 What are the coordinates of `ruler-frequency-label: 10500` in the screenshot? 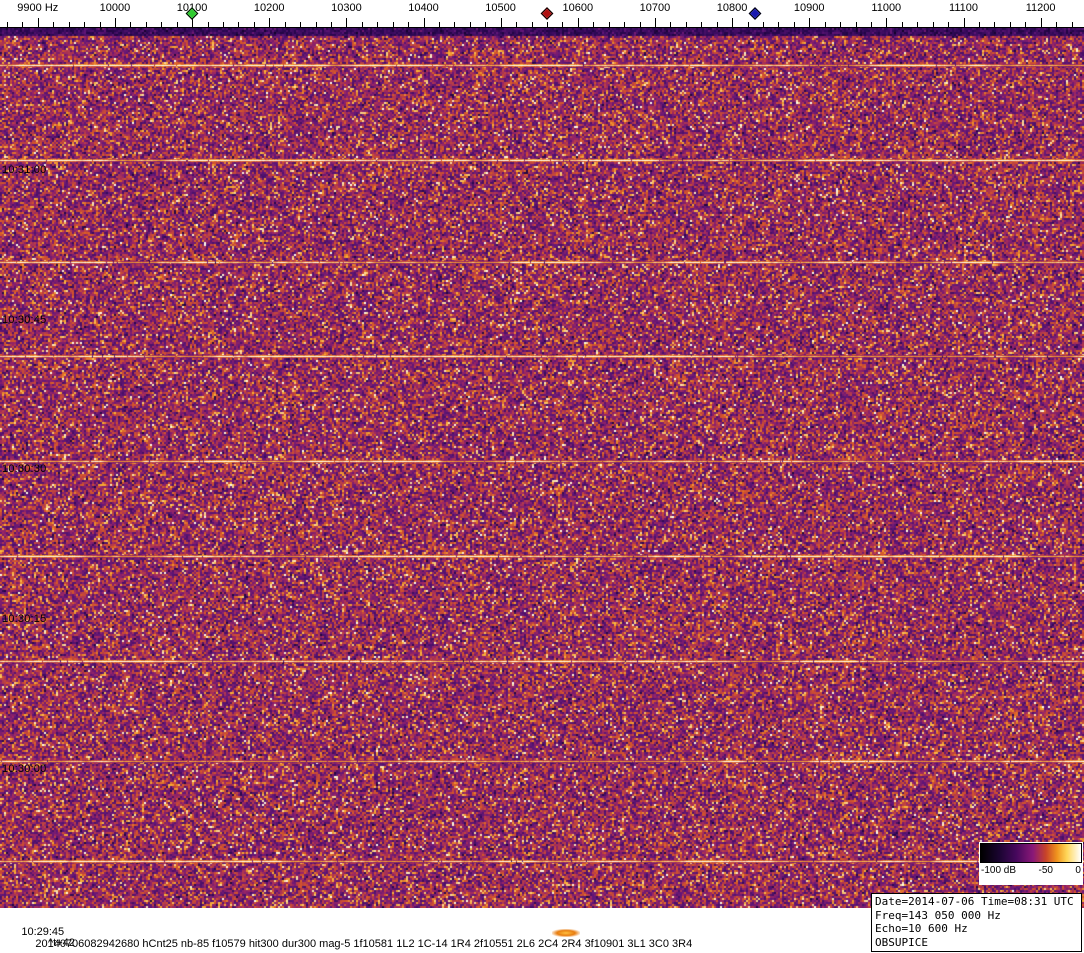 It's located at (500, 8).